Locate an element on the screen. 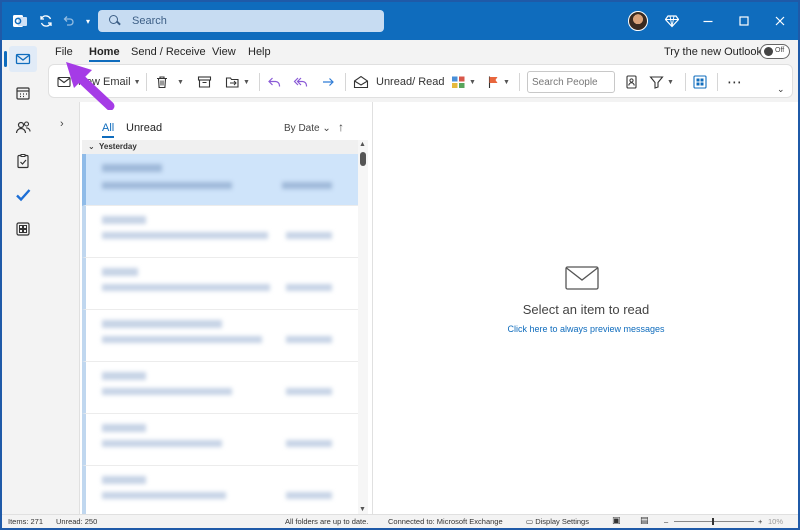 Image resolution: width=800 pixels, height=530 pixels. rail-todo is located at coordinates (23, 195).